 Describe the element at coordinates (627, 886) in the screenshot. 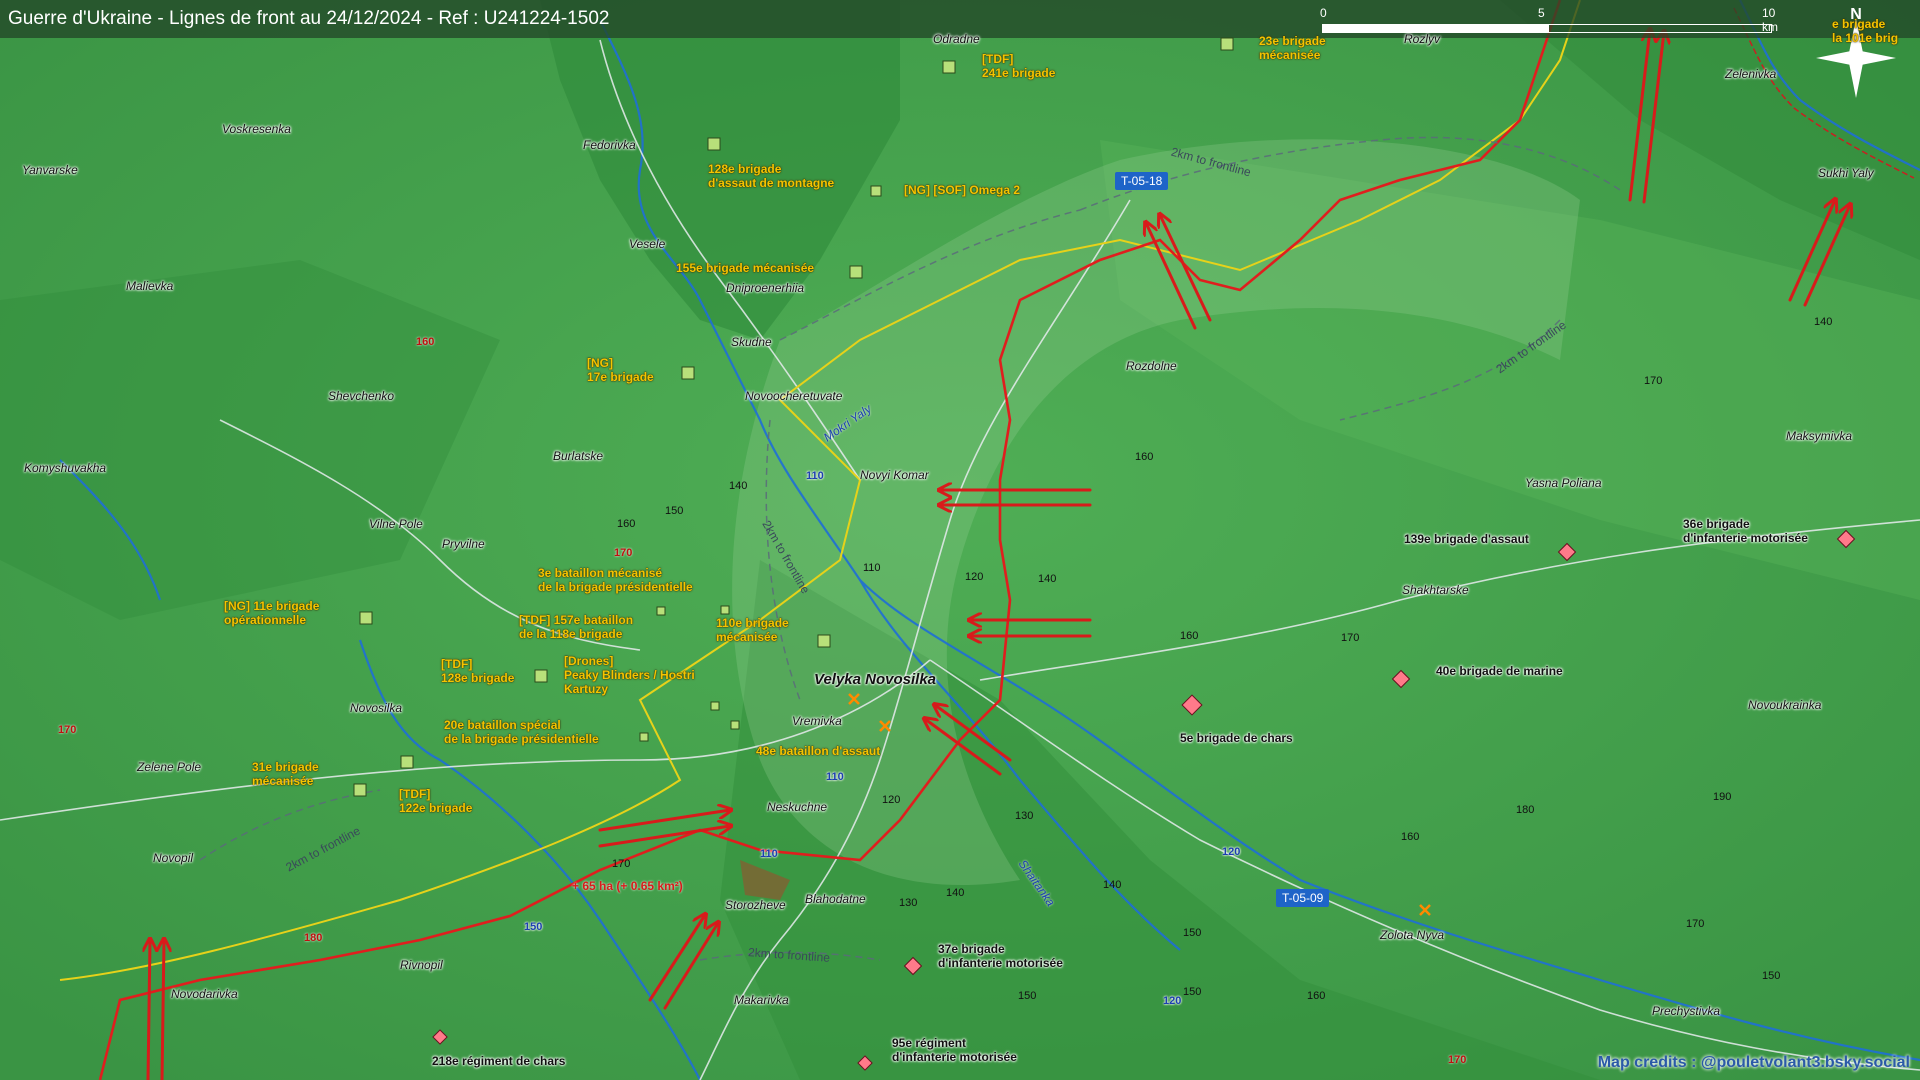

I see `territory-gain-label: + 65 ha (+ 0.65 km²)` at that location.